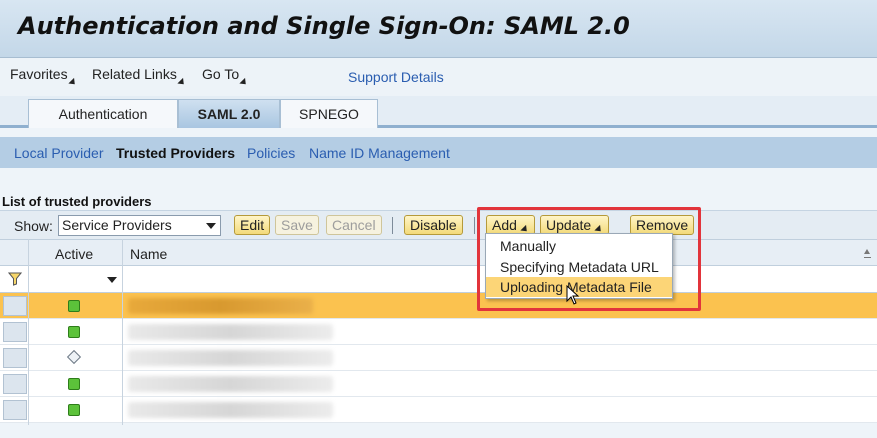 The height and width of the screenshot is (438, 877). What do you see at coordinates (438, 279) in the screenshot?
I see `filter-row` at bounding box center [438, 279].